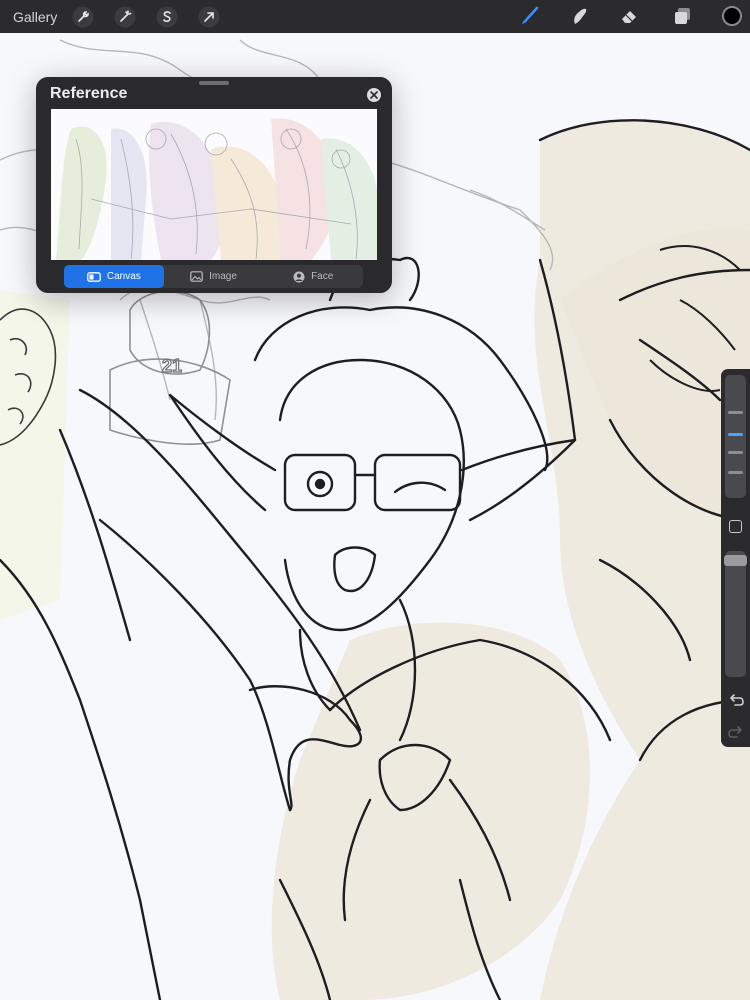  I want to click on eraser-icon, so click(630, 16).